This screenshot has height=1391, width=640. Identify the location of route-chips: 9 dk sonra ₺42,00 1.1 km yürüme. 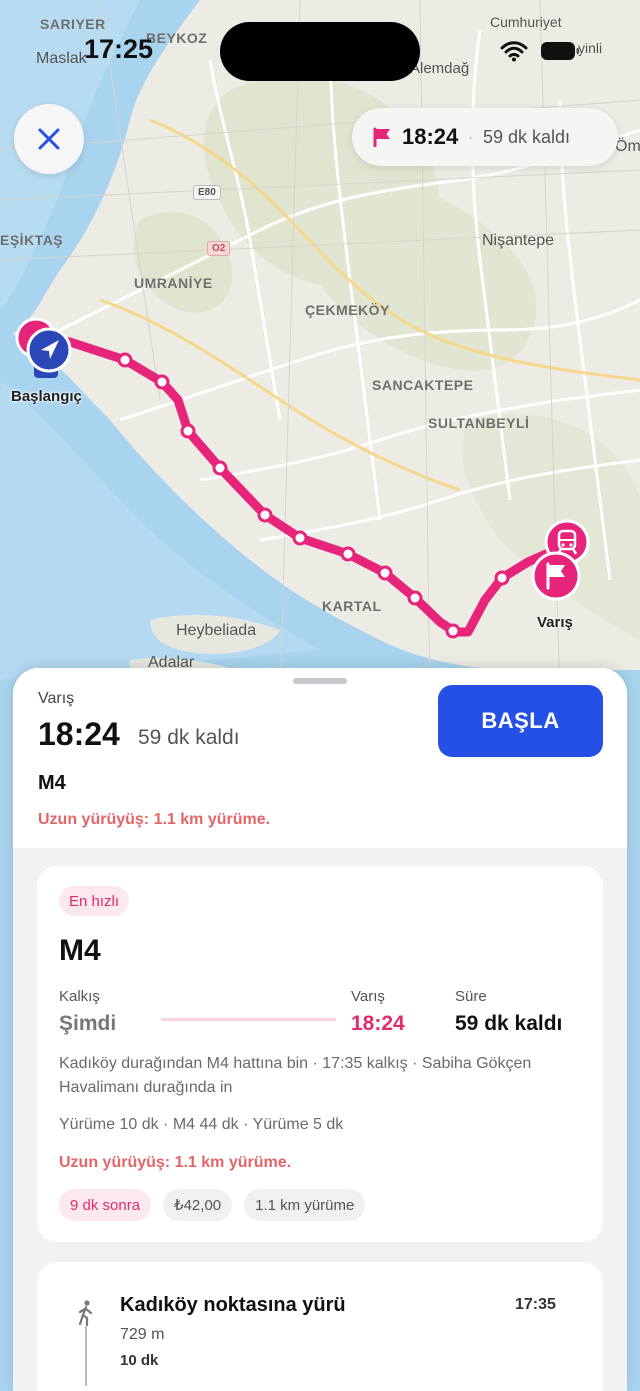
(212, 1205).